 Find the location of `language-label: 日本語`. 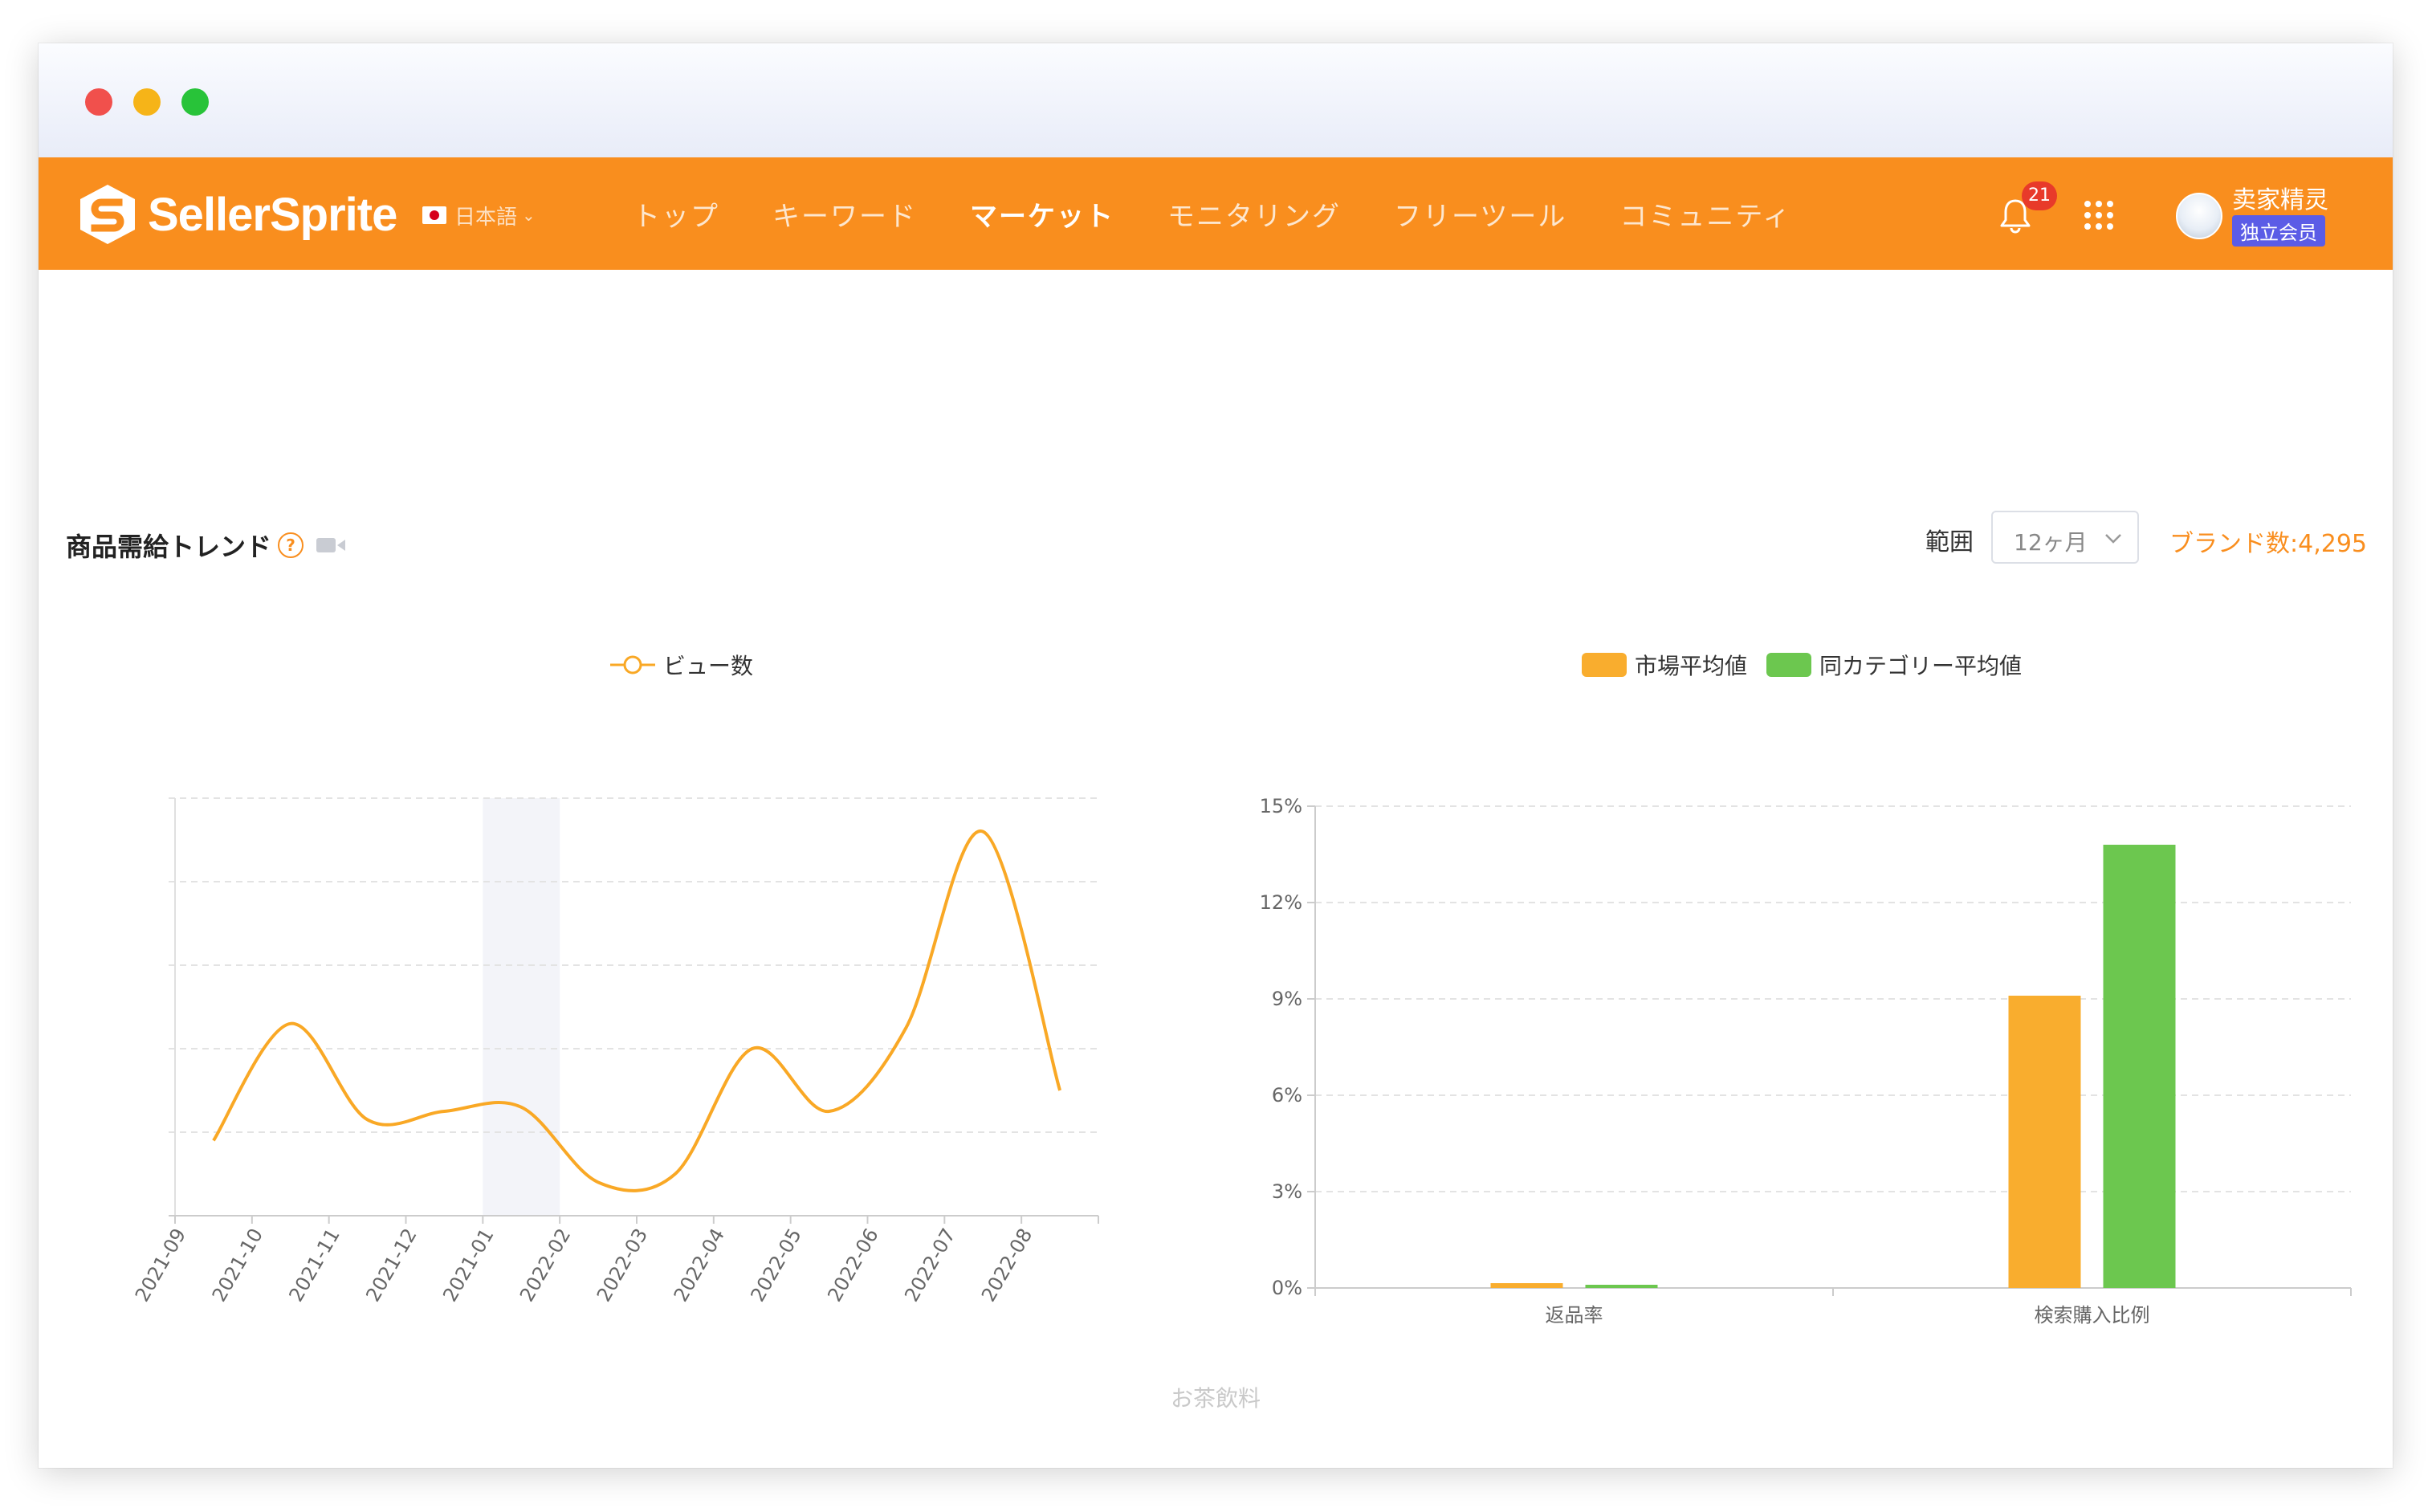

language-label: 日本語 is located at coordinates (486, 218).